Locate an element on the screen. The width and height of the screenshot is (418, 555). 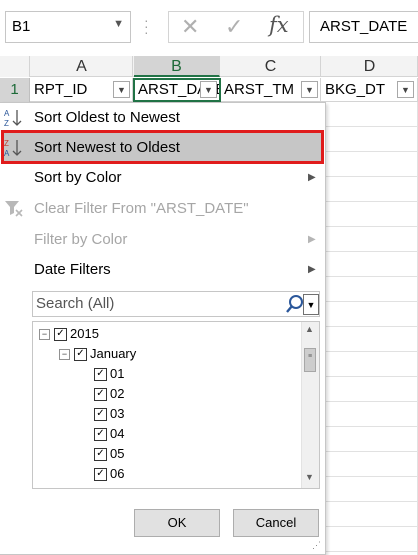
filter-dropdown-a-icon: ▼ is located at coordinates (121, 89).